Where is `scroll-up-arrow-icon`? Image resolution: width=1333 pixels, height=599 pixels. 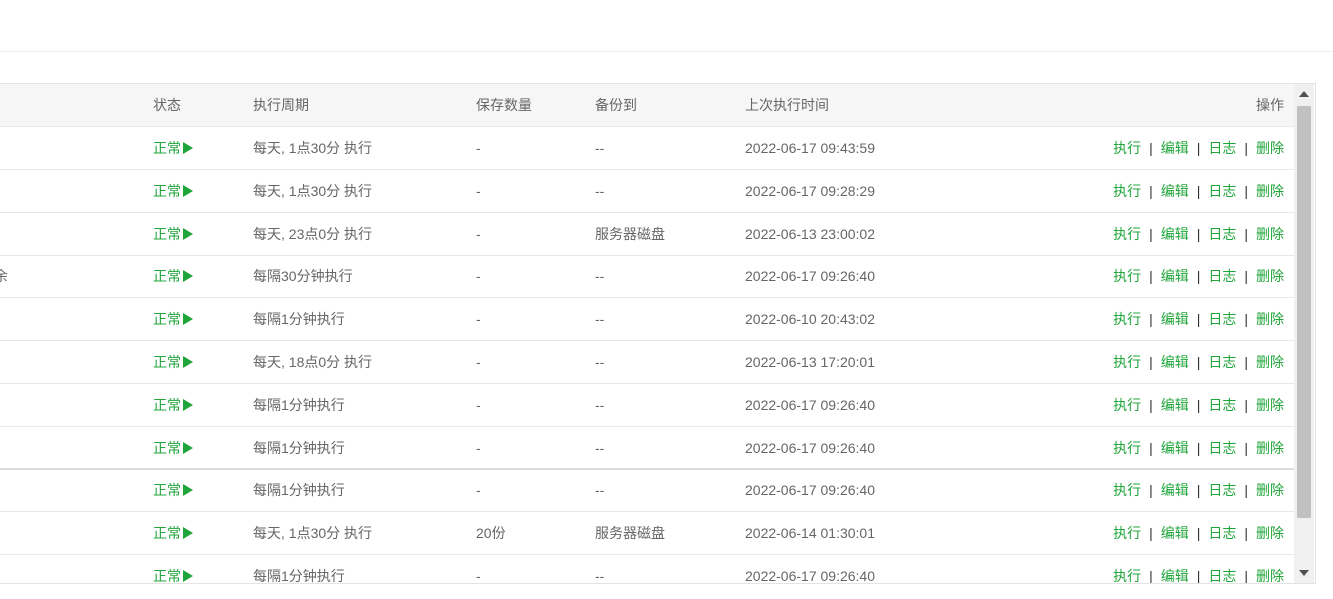 scroll-up-arrow-icon is located at coordinates (1304, 94).